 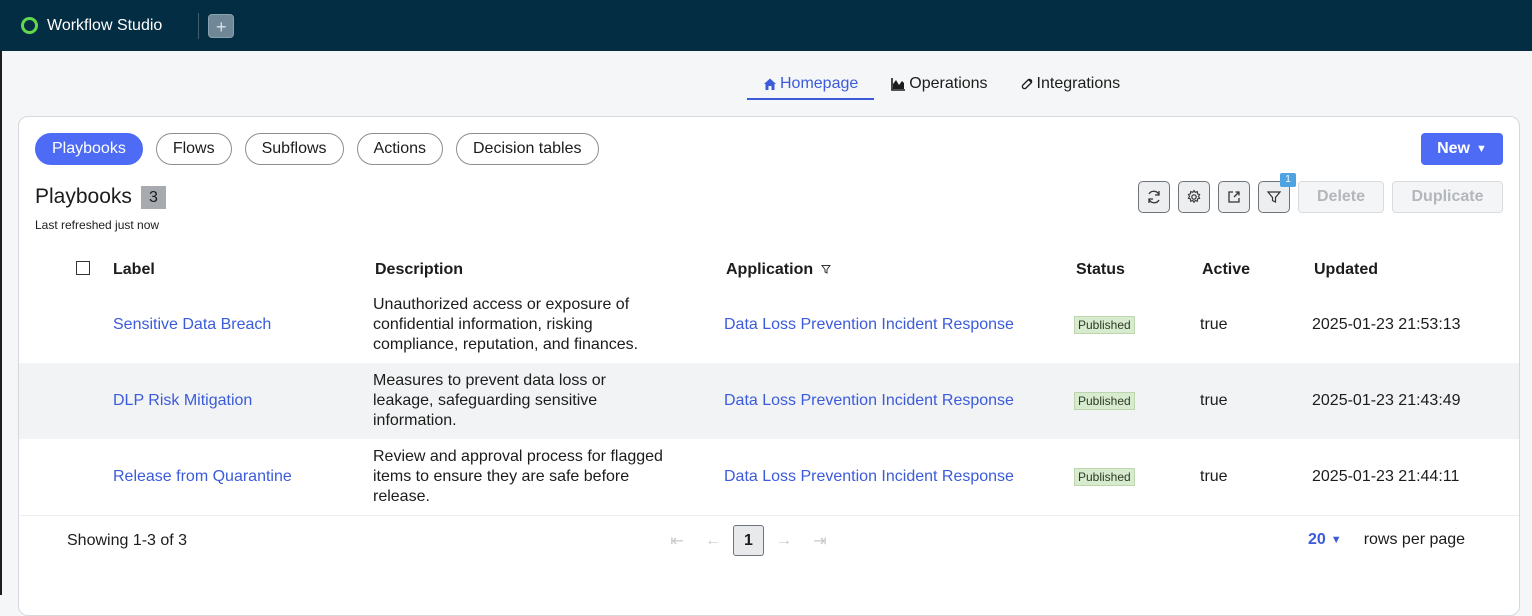 I want to click on select-all-checkbox, so click(x=83, y=267).